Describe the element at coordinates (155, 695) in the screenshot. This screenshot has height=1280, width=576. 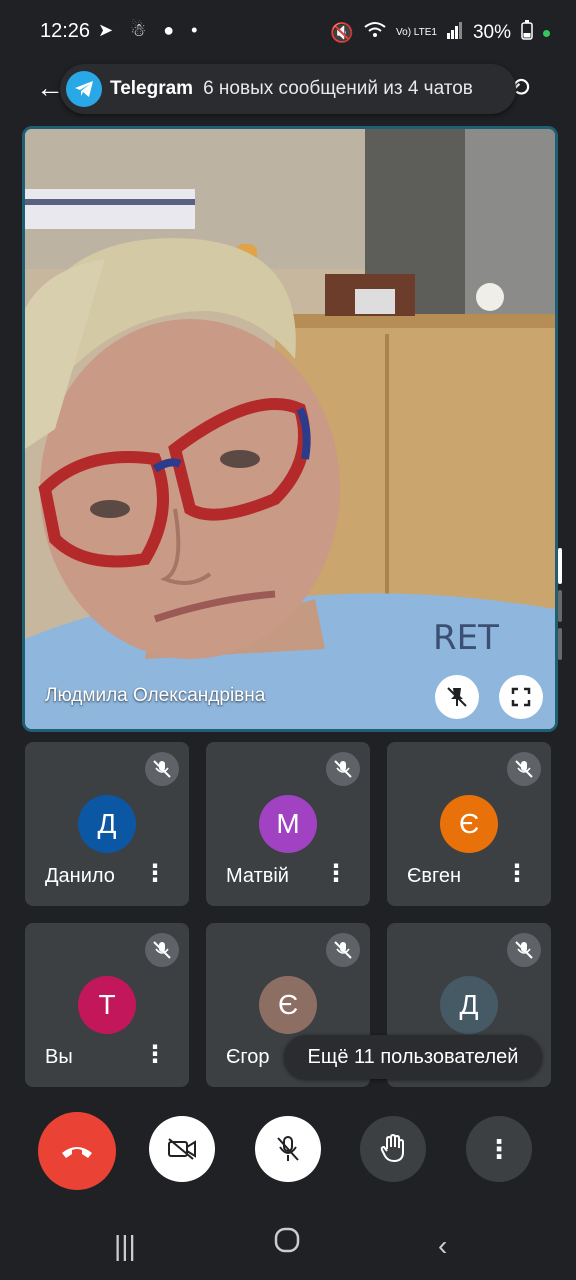
I see `main-speaker-name: Людмила Олександрівна` at that location.